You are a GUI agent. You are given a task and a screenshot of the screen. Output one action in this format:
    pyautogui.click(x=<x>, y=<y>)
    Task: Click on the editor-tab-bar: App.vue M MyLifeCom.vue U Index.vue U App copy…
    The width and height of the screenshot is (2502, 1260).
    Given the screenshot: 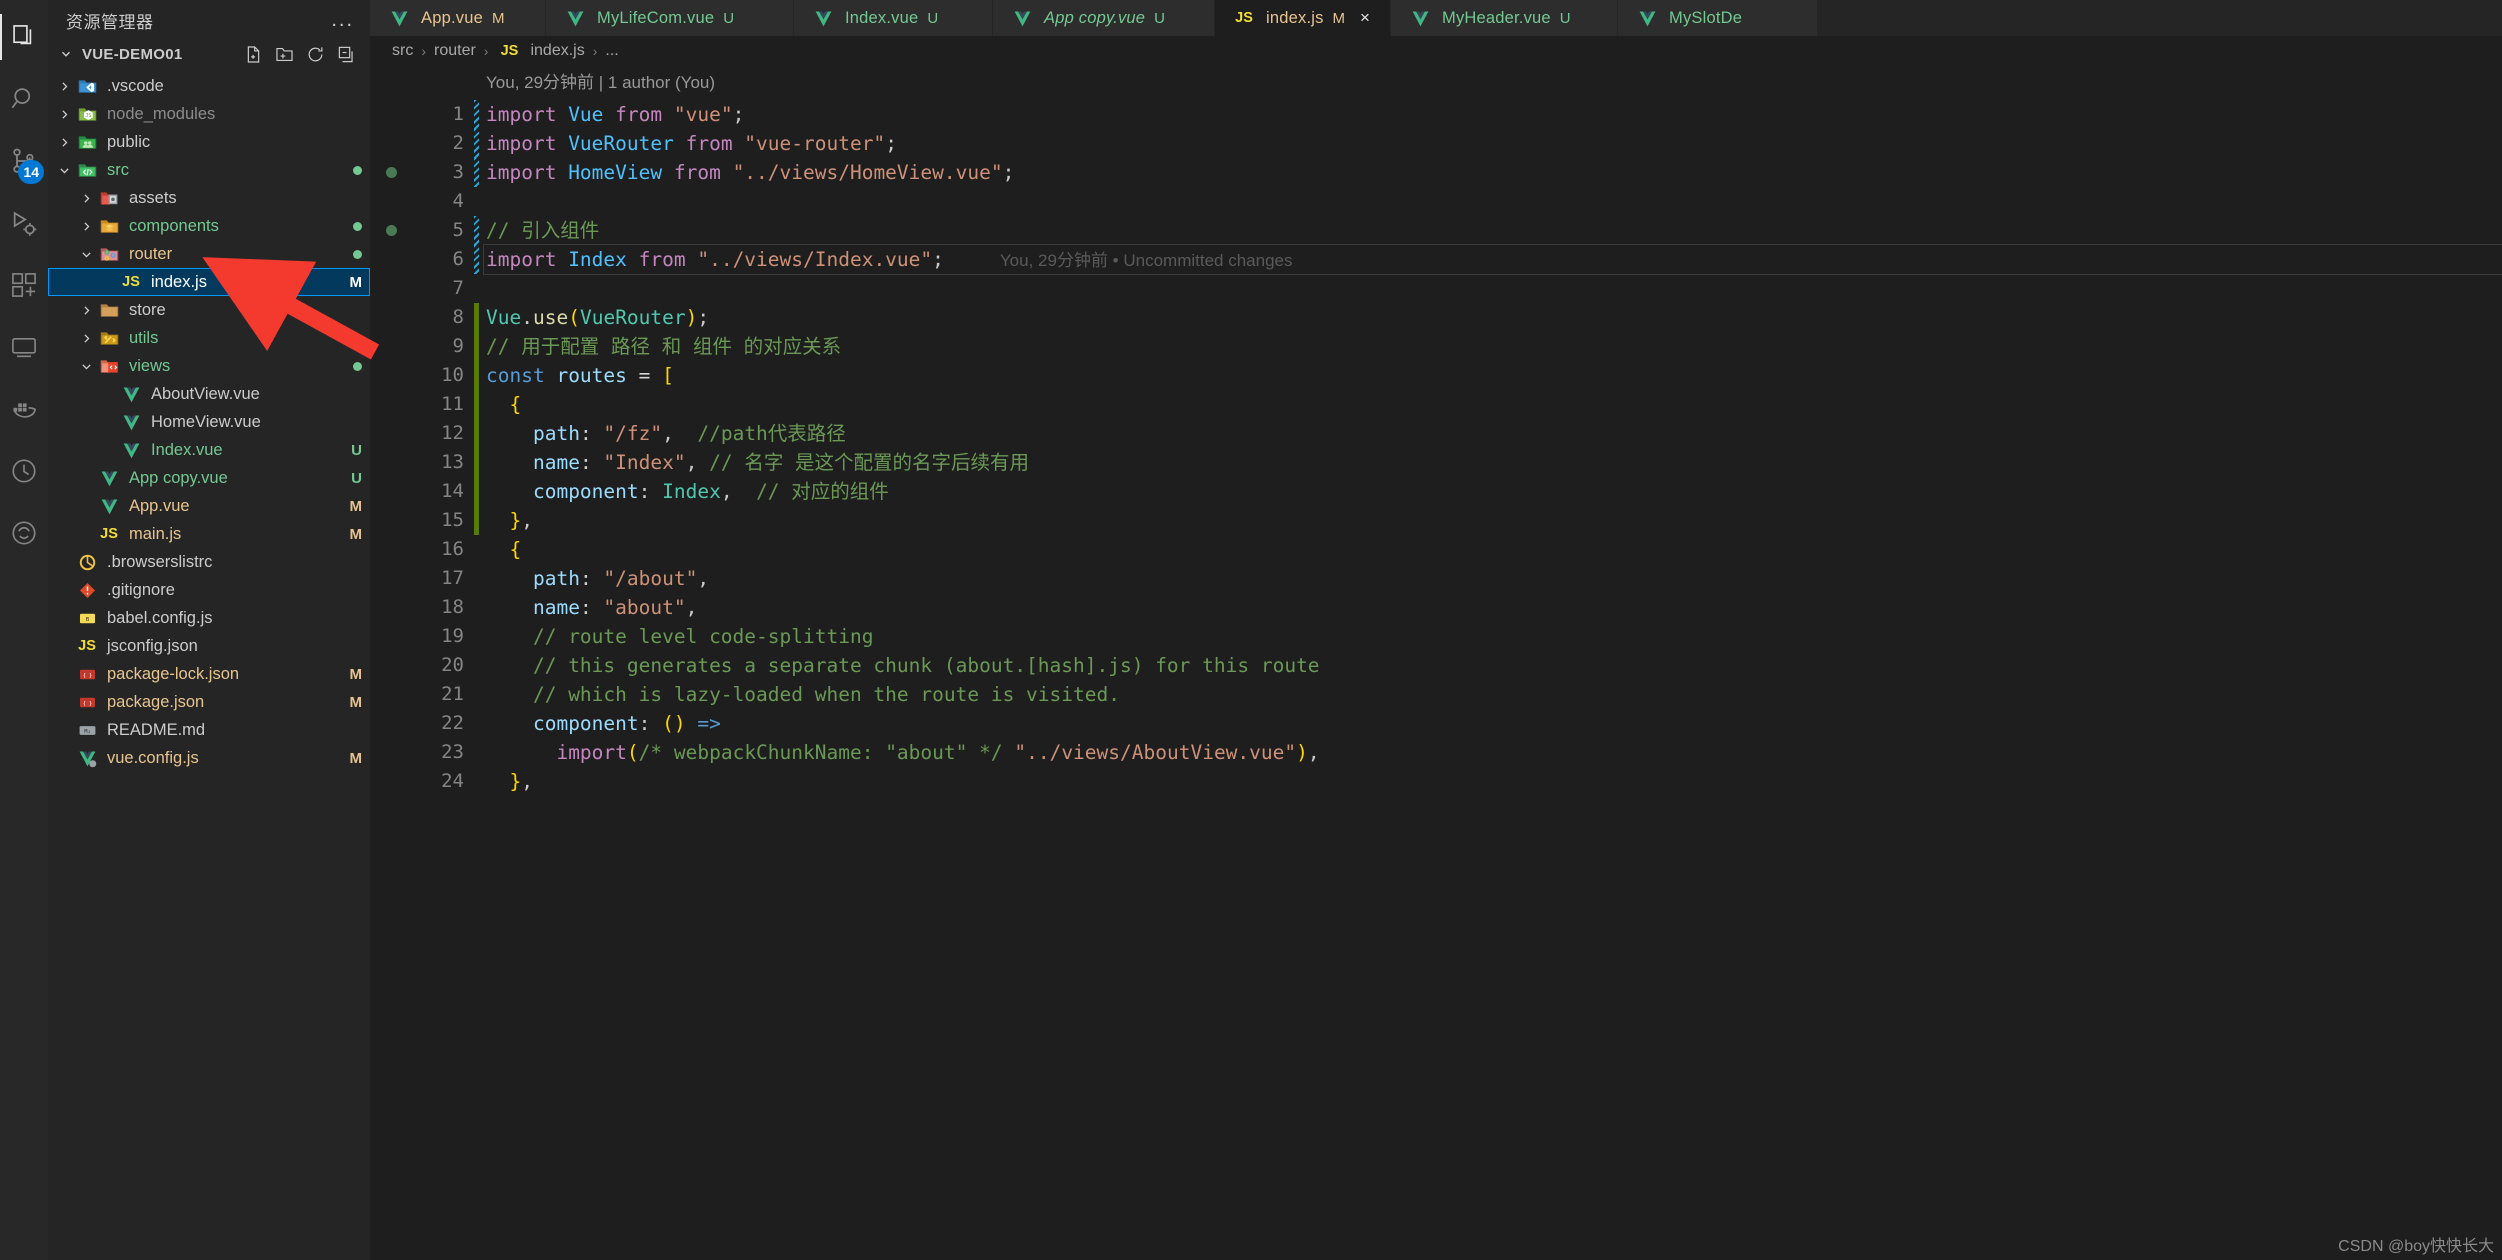 What is the action you would take?
    pyautogui.click(x=1436, y=18)
    